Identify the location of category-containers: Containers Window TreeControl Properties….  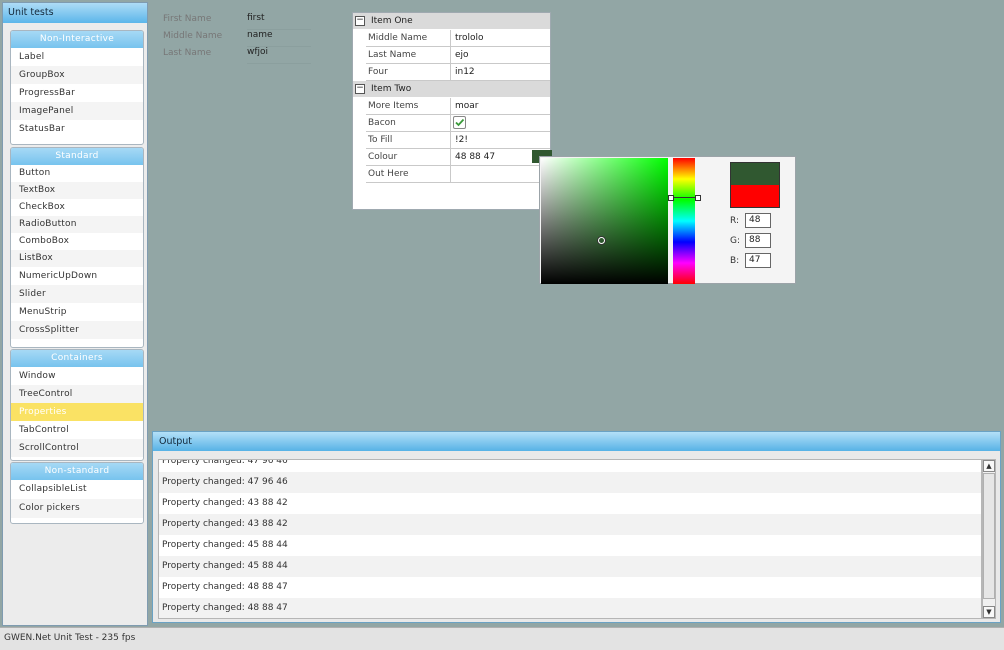
(77, 405).